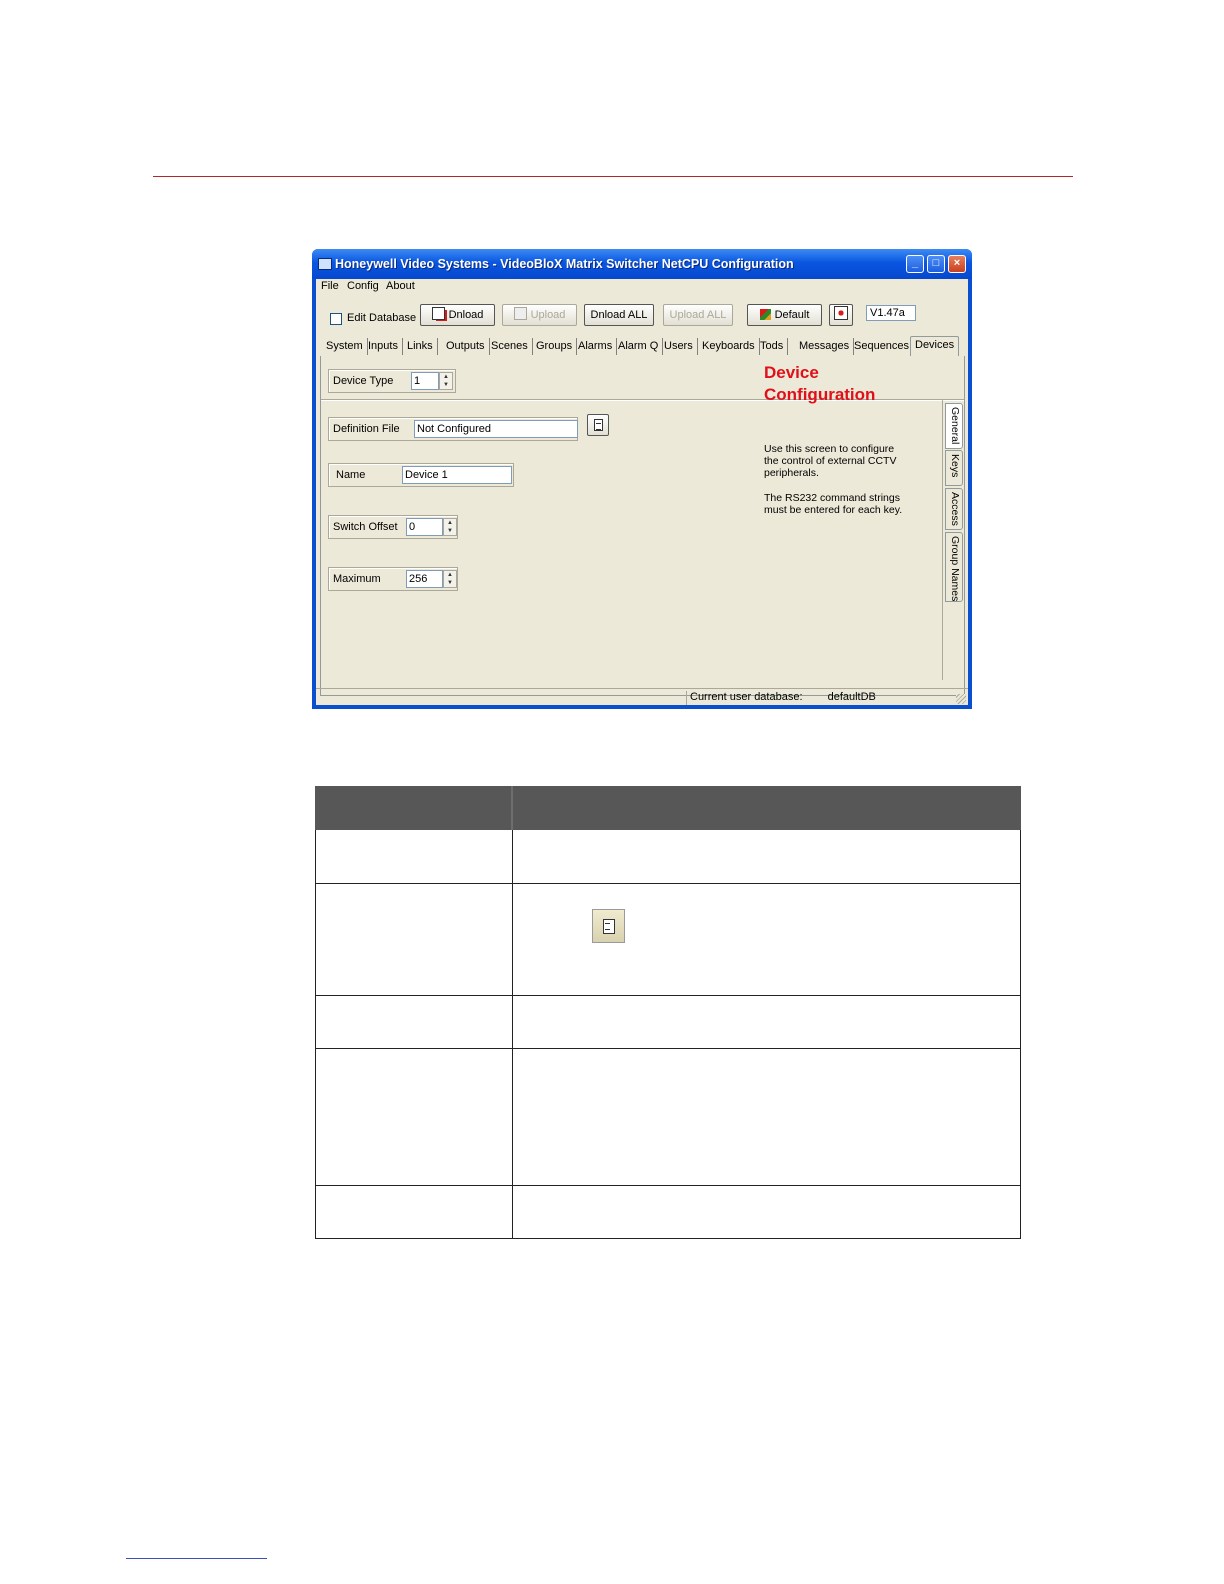 This screenshot has width=1224, height=1584. What do you see at coordinates (330, 286) in the screenshot?
I see `menu-file: File` at bounding box center [330, 286].